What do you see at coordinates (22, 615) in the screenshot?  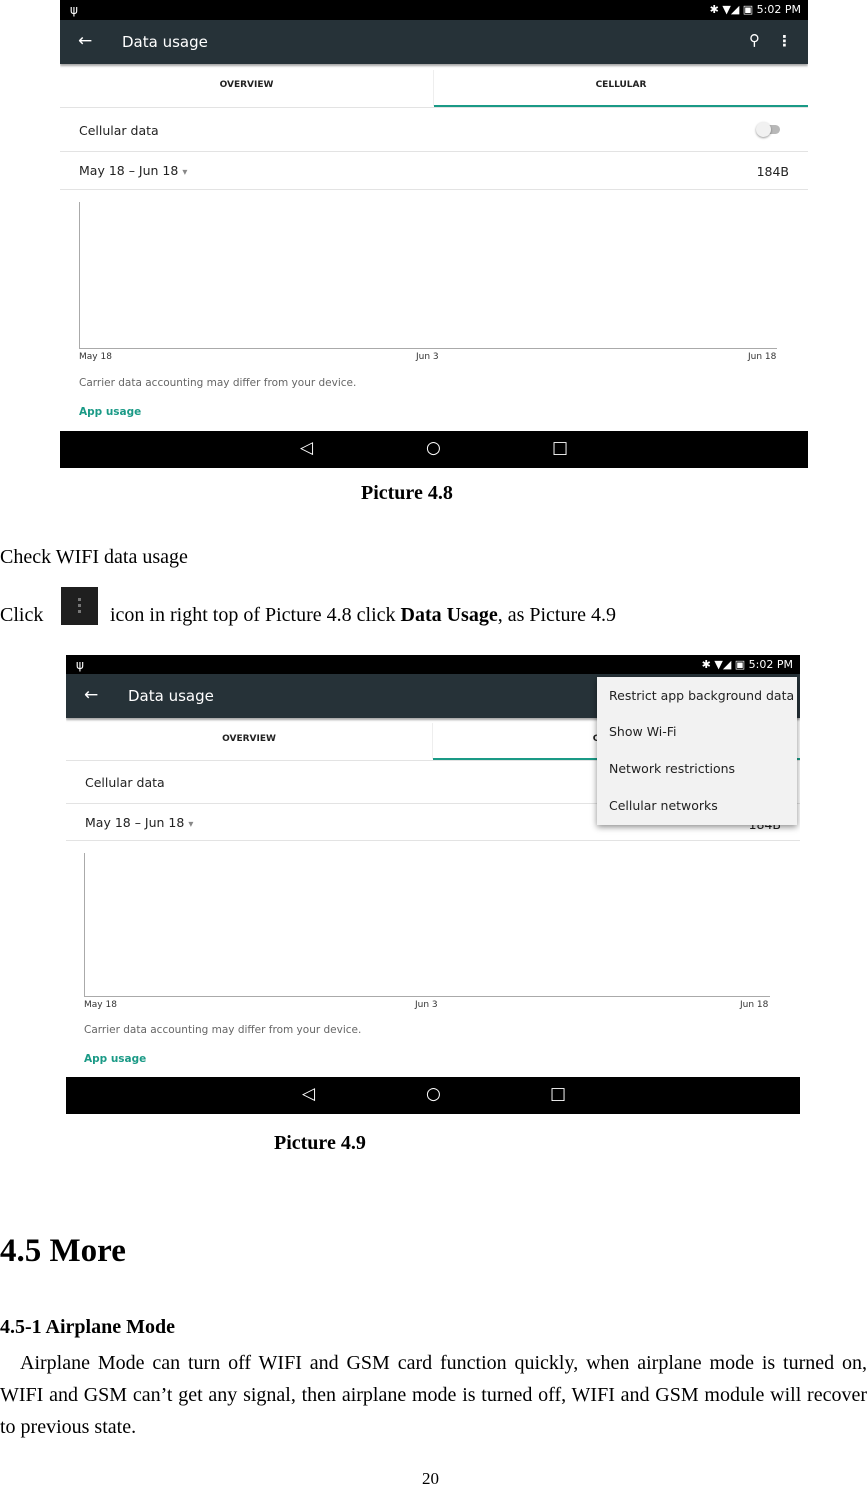 I see `click-instruction: Click` at bounding box center [22, 615].